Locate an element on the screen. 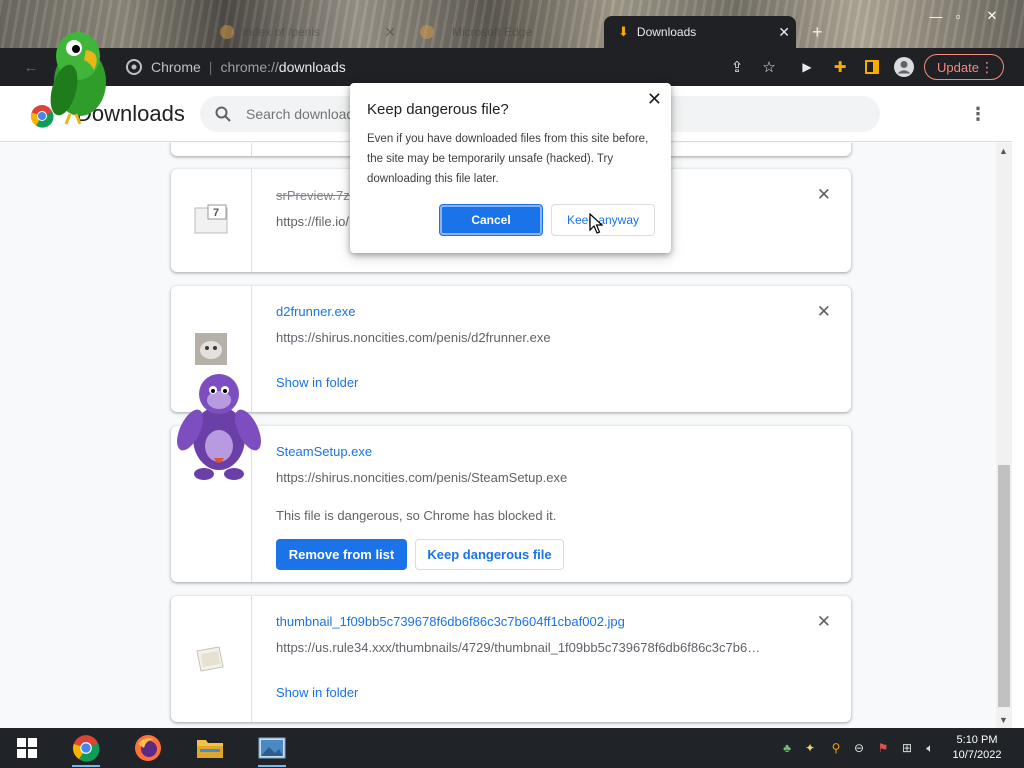  scrollbar-thumb is located at coordinates (1004, 586).